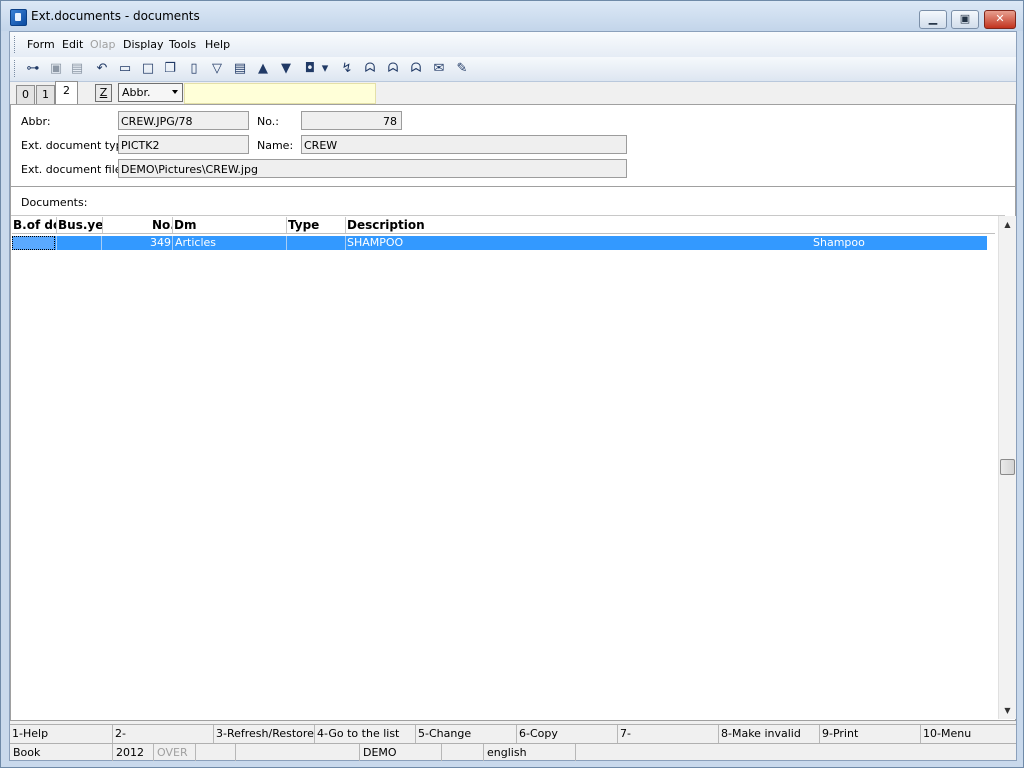 The width and height of the screenshot is (1024, 768). What do you see at coordinates (133, 752) in the screenshot?
I see `status-year: 2012` at bounding box center [133, 752].